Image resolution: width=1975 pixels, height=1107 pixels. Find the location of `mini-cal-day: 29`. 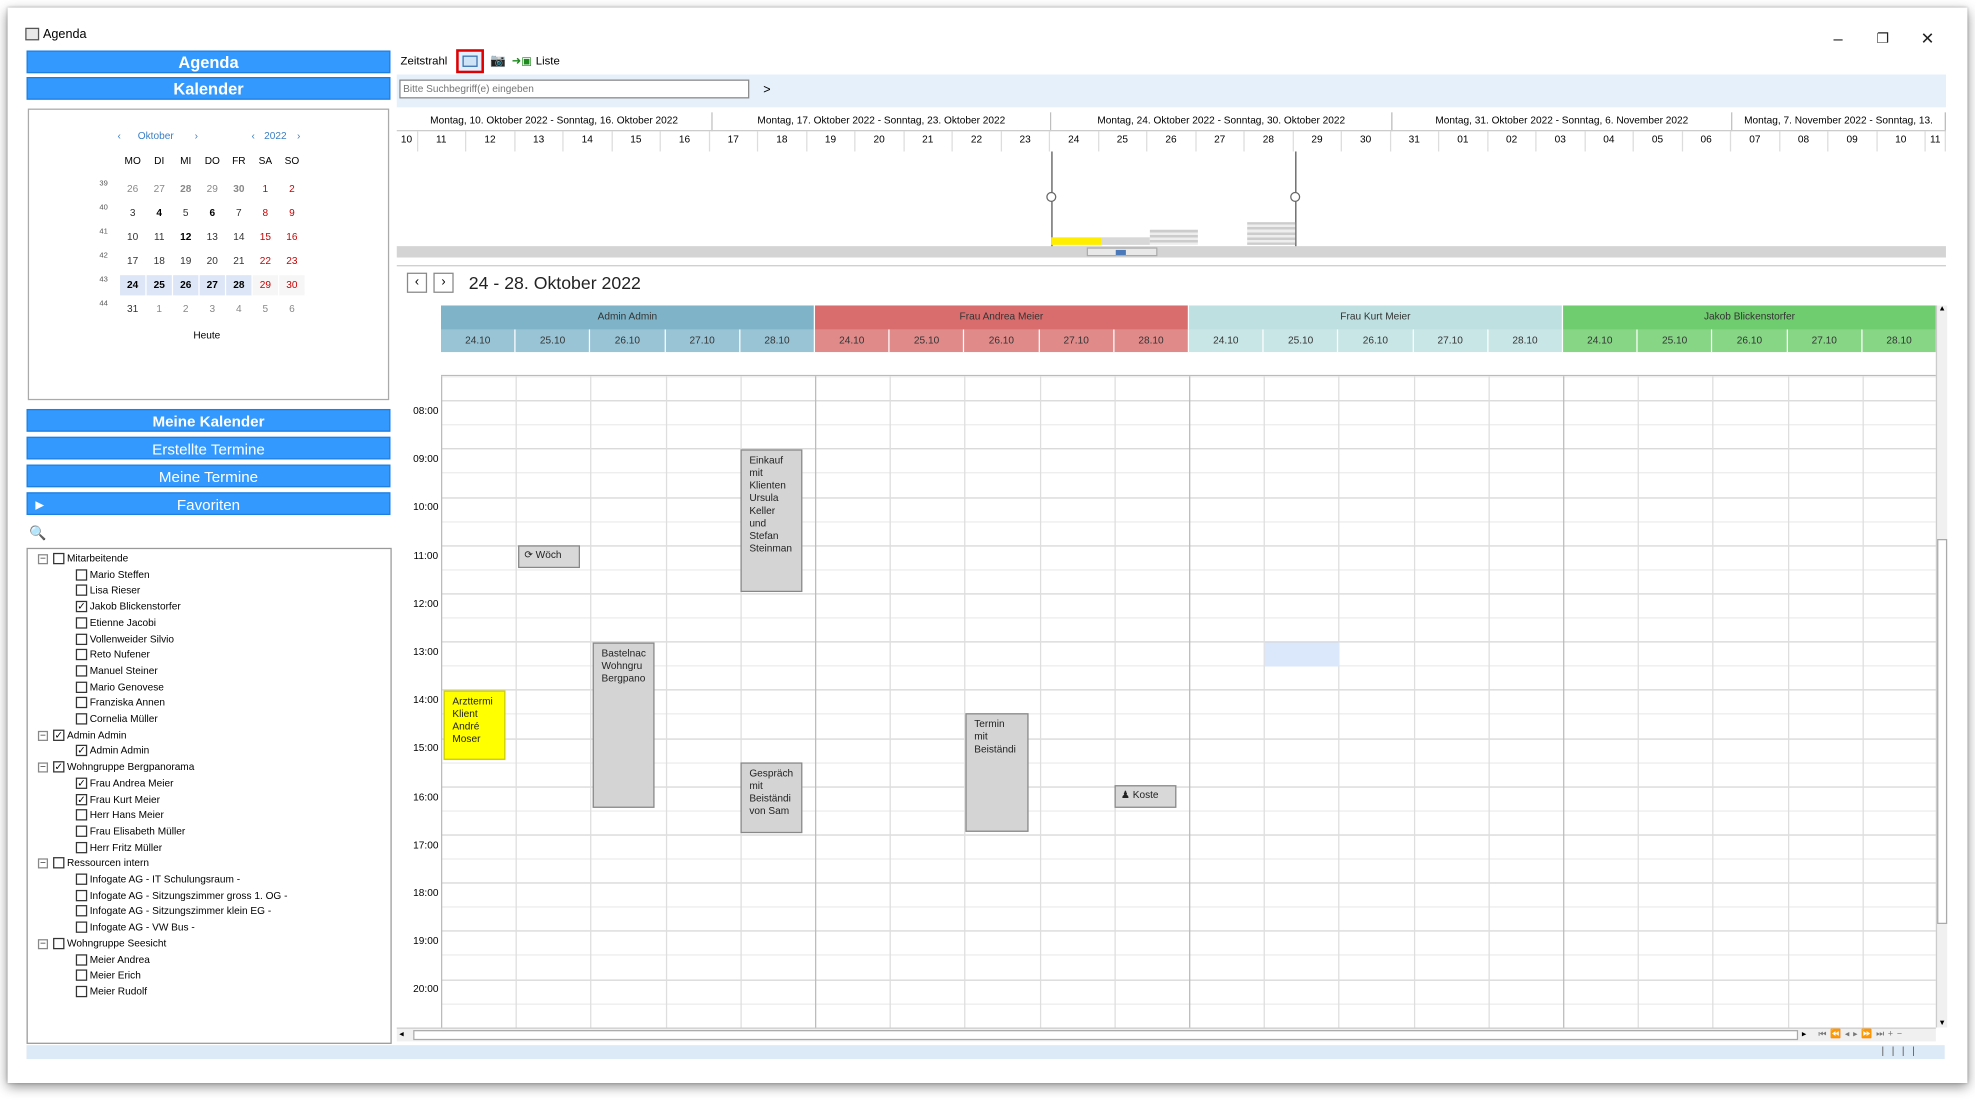

mini-cal-day: 29 is located at coordinates (265, 285).